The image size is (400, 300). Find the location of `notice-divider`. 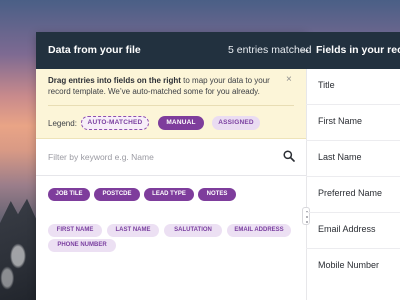

notice-divider is located at coordinates (171, 105).